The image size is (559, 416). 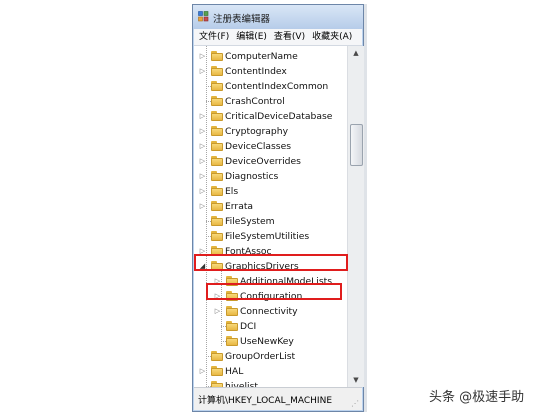 I want to click on tree-item-label: FontAssoc, so click(x=248, y=251).